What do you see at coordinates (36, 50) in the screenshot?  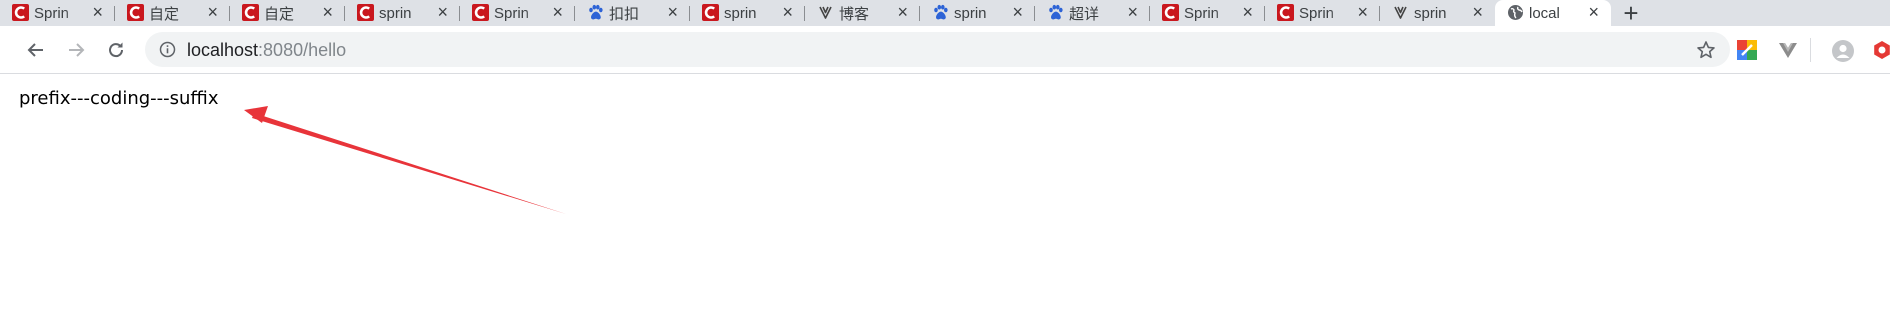 I see `back-icon` at bounding box center [36, 50].